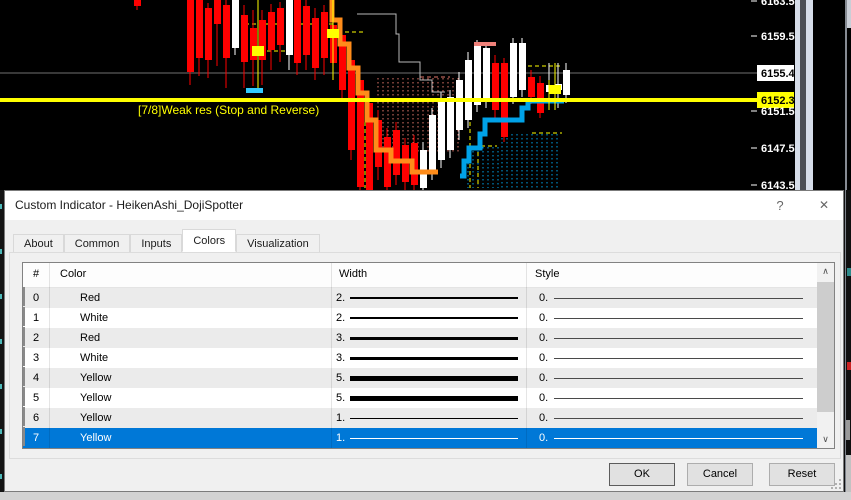  Describe the element at coordinates (209, 240) in the screenshot. I see `tab-colors: Colors` at that location.